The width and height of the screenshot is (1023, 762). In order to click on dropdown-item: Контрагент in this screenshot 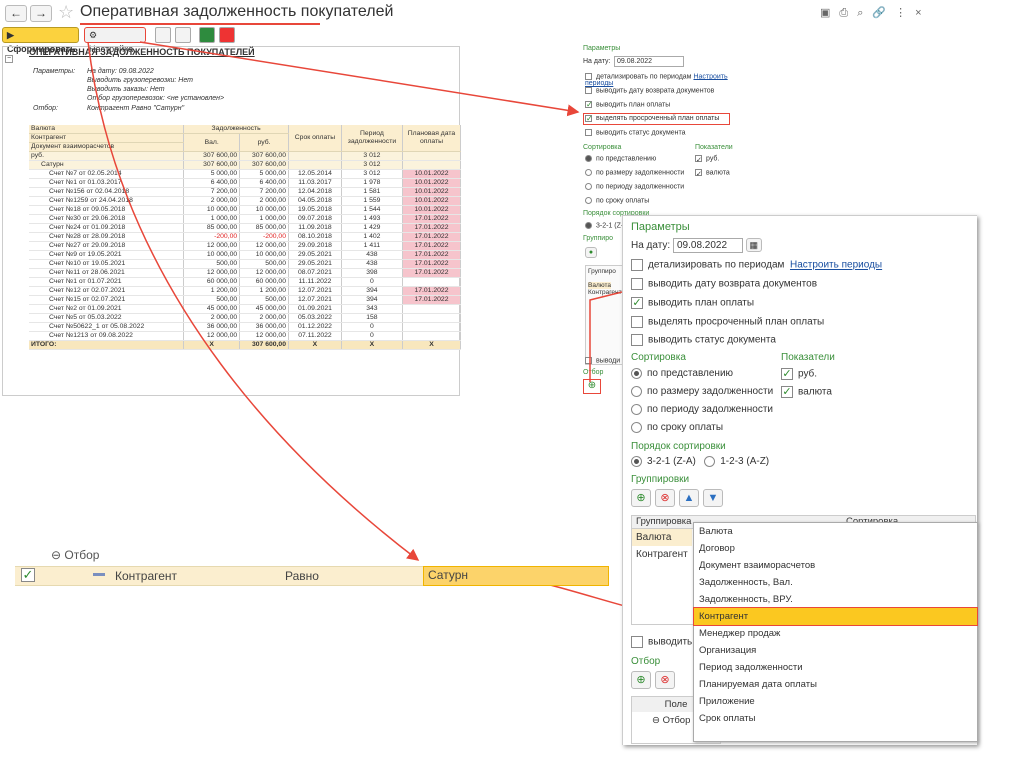, I will do `click(835, 616)`.